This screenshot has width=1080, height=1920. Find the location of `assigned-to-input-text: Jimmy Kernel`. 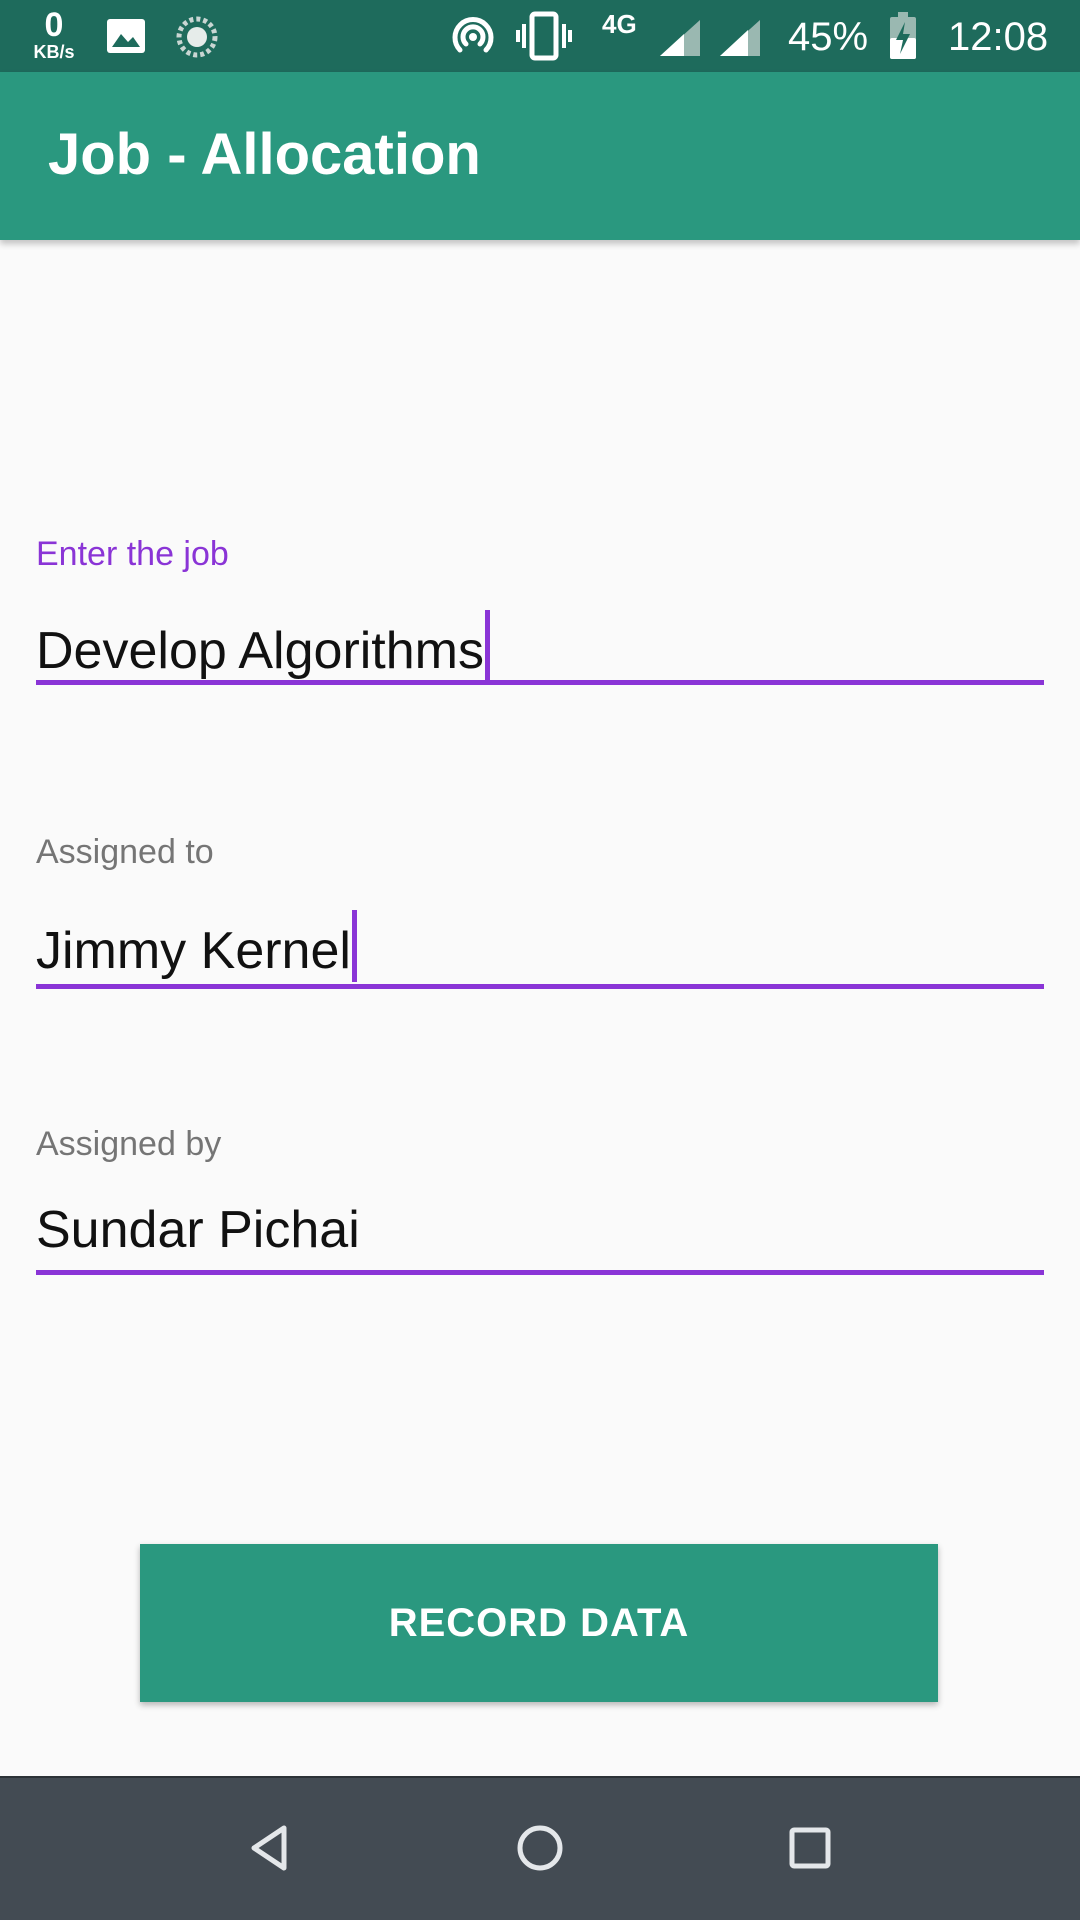

assigned-to-input-text: Jimmy Kernel is located at coordinates (193, 951).